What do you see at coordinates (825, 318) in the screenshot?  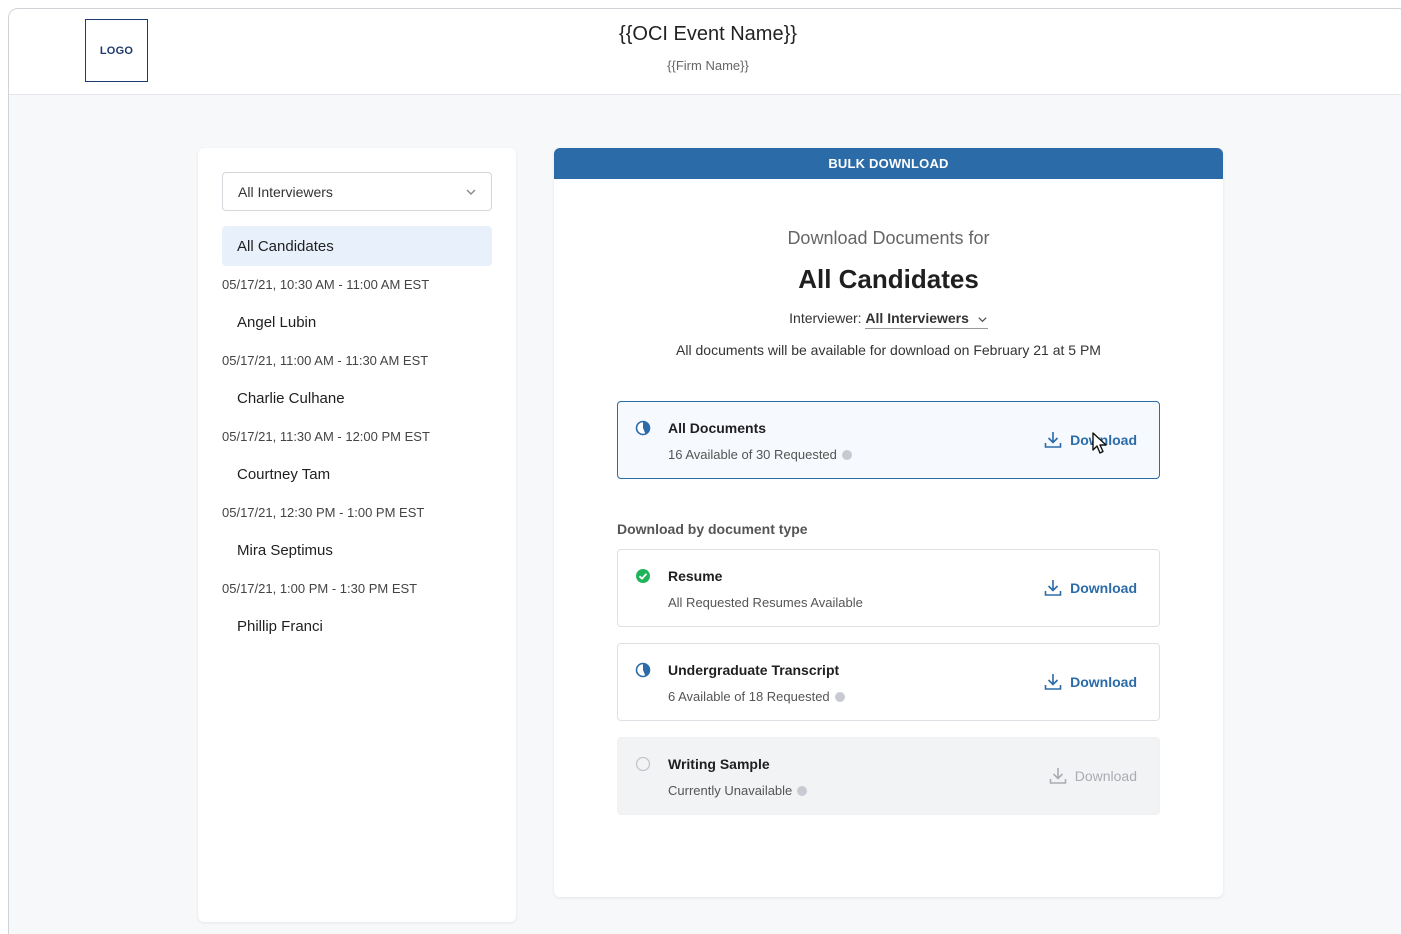 I see `interviewer-label: Interviewer:` at bounding box center [825, 318].